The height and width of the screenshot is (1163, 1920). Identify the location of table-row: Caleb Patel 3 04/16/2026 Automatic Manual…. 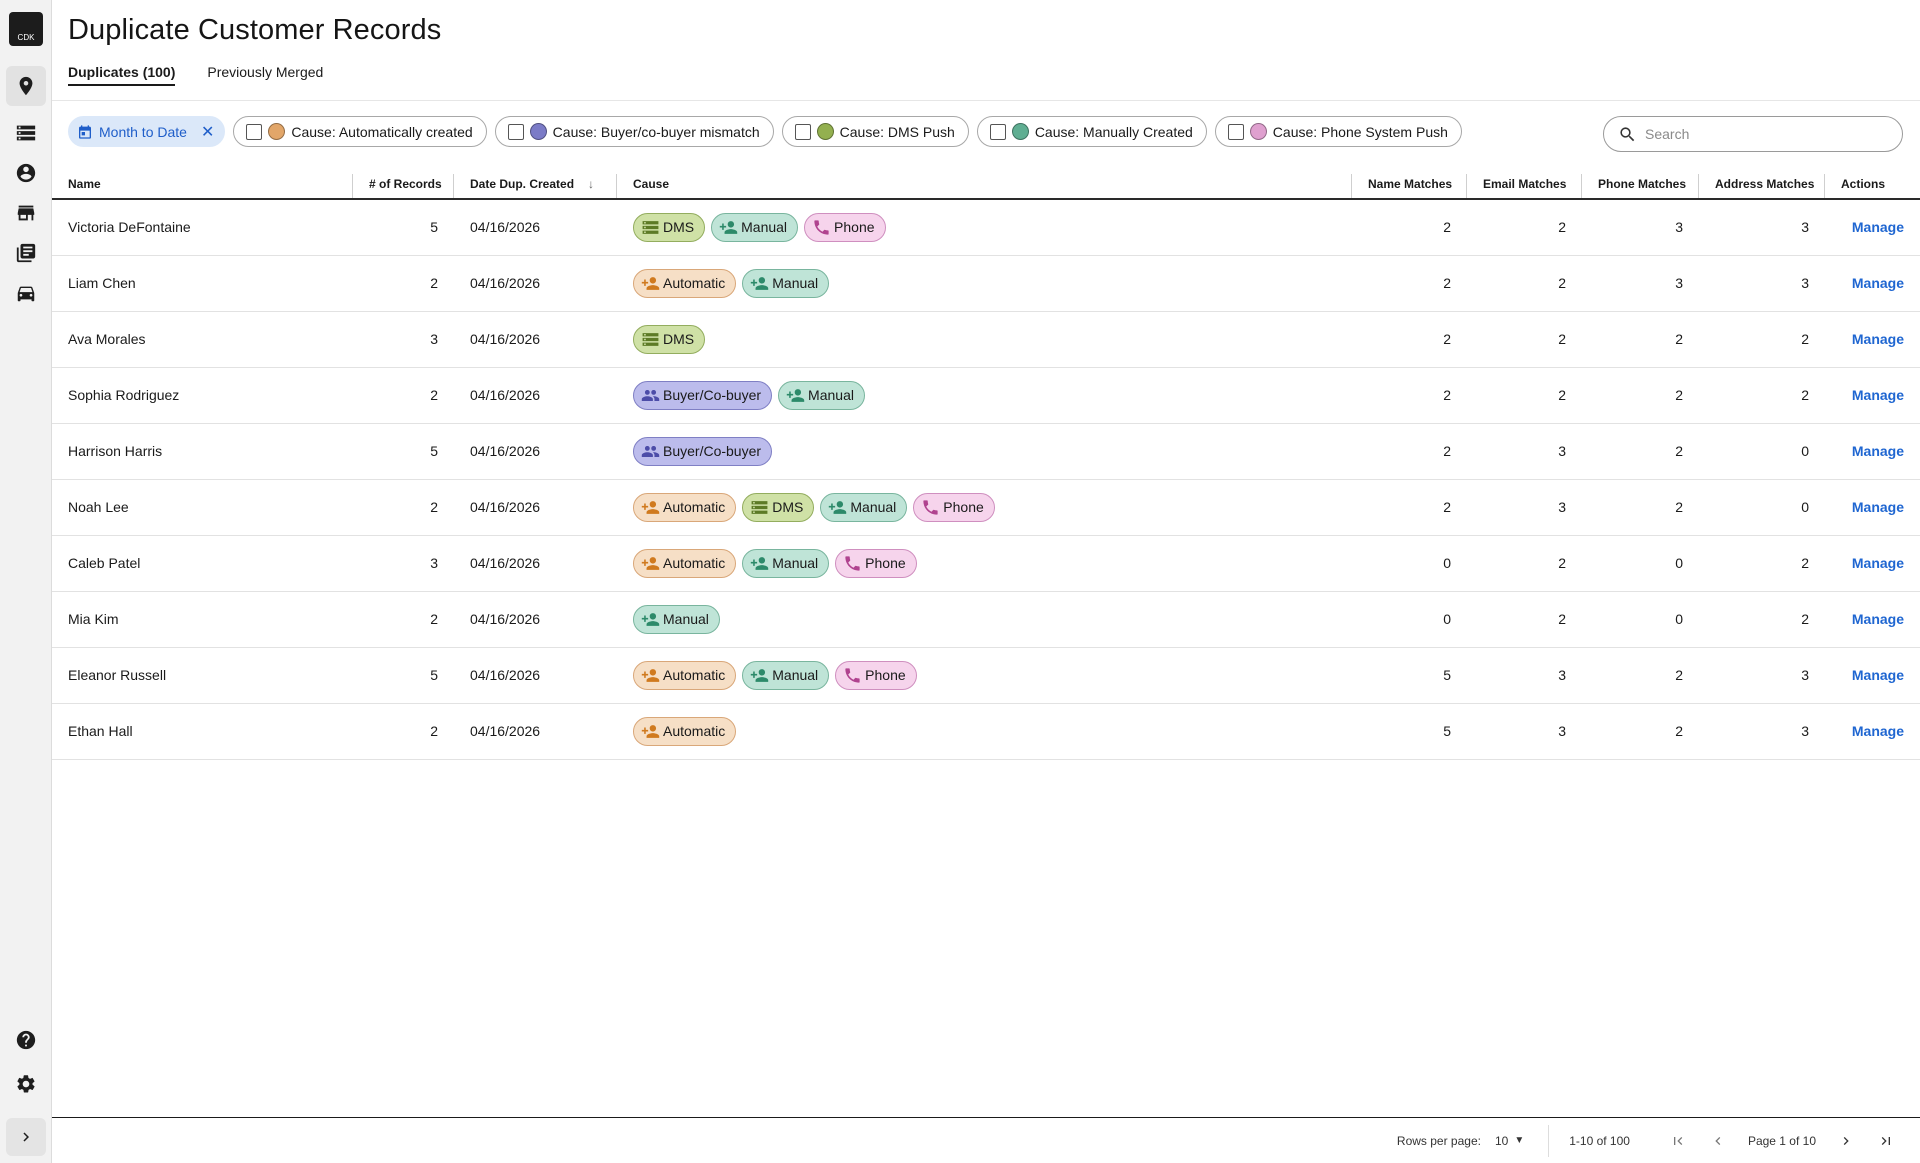
(986, 563).